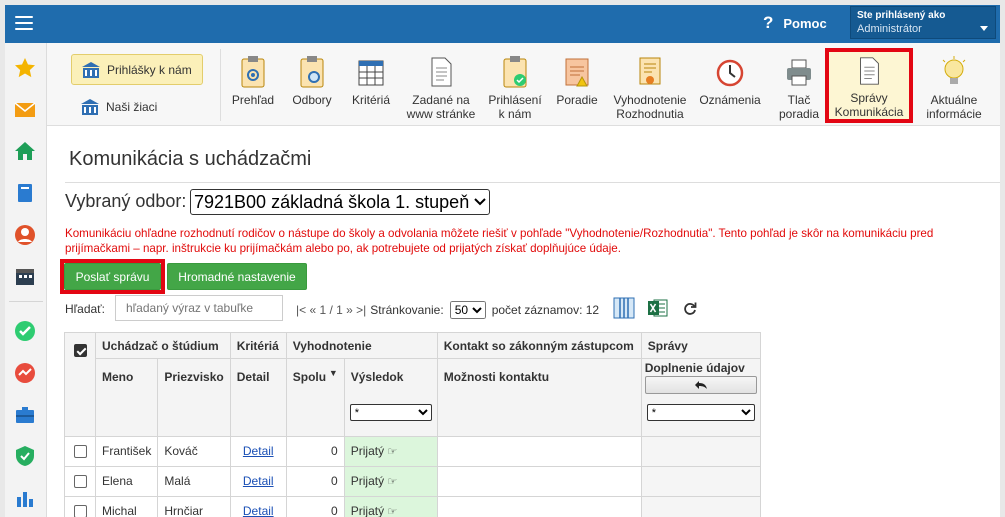 The width and height of the screenshot is (1005, 517). Describe the element at coordinates (650, 71) in the screenshot. I see `certificate-icon` at that location.